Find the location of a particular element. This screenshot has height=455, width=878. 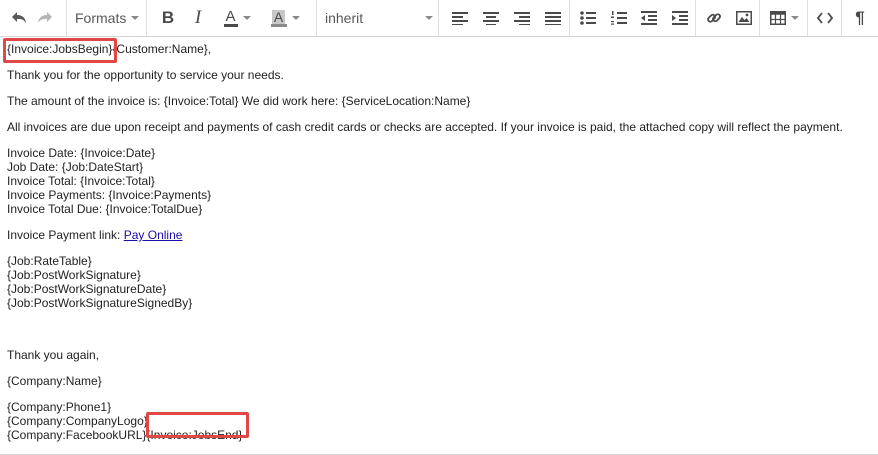

visual-chars-group: ¶ is located at coordinates (860, 18).